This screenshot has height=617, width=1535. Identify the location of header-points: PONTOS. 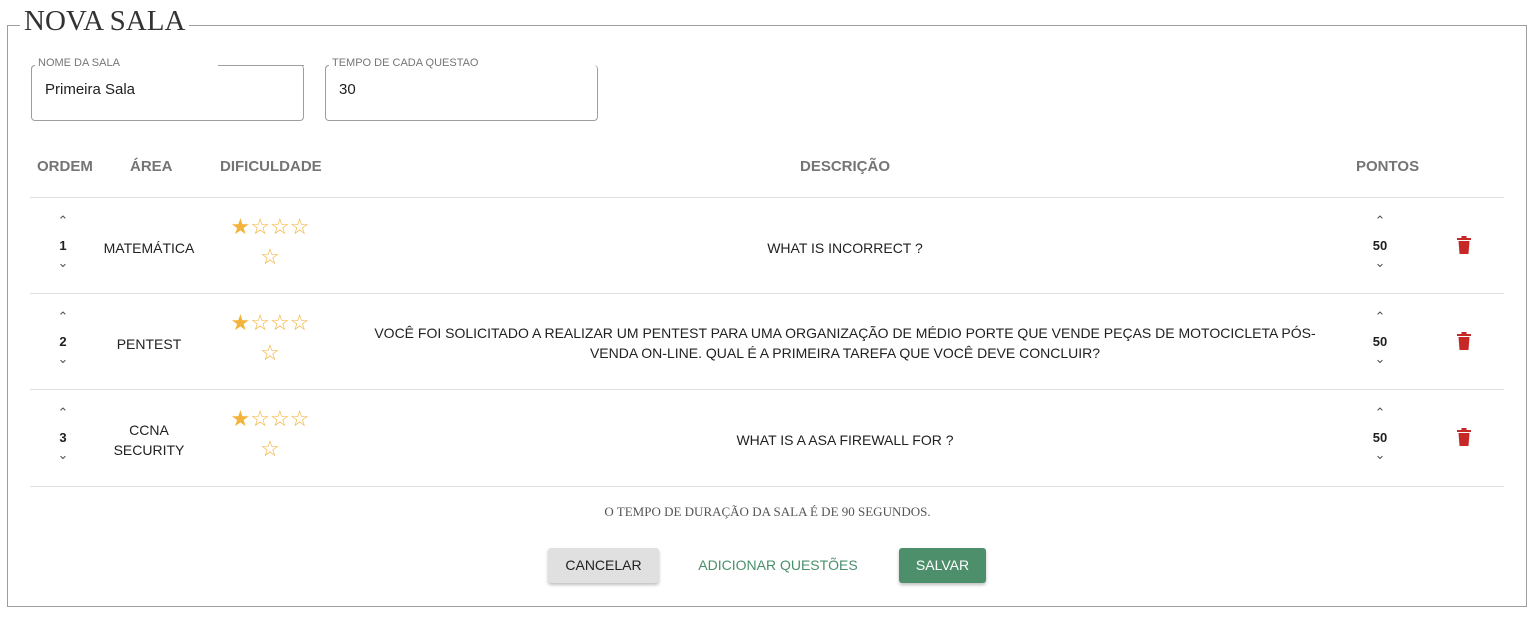
(1388, 166).